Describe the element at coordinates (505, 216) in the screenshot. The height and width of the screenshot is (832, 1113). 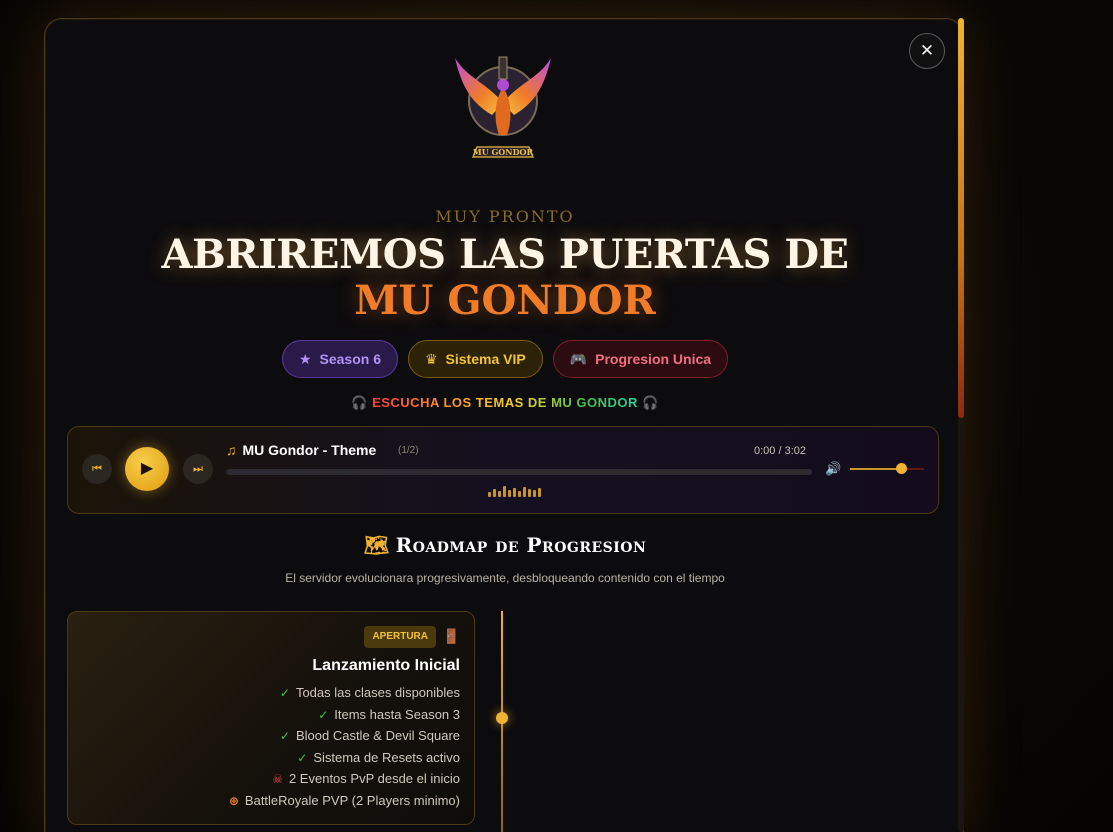
I see `coming-soon-eyebrow: MUY PRONTO` at that location.